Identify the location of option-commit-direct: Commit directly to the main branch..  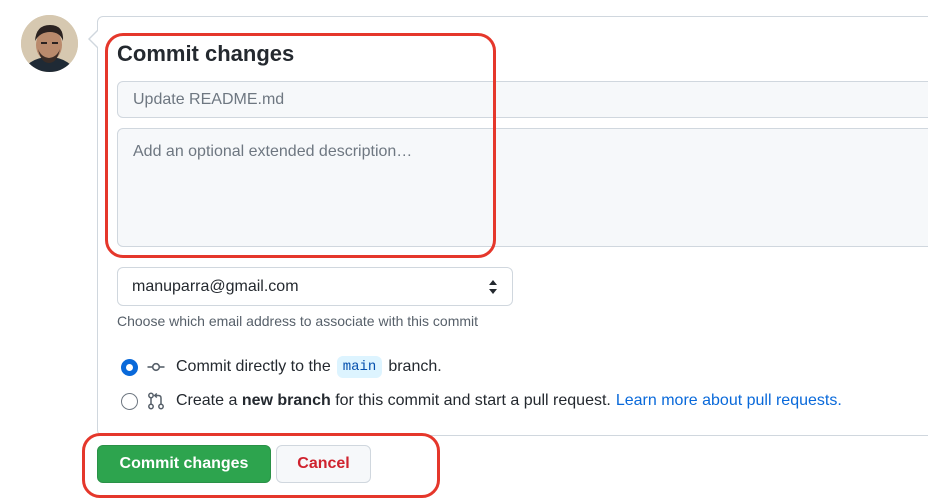
(281, 367).